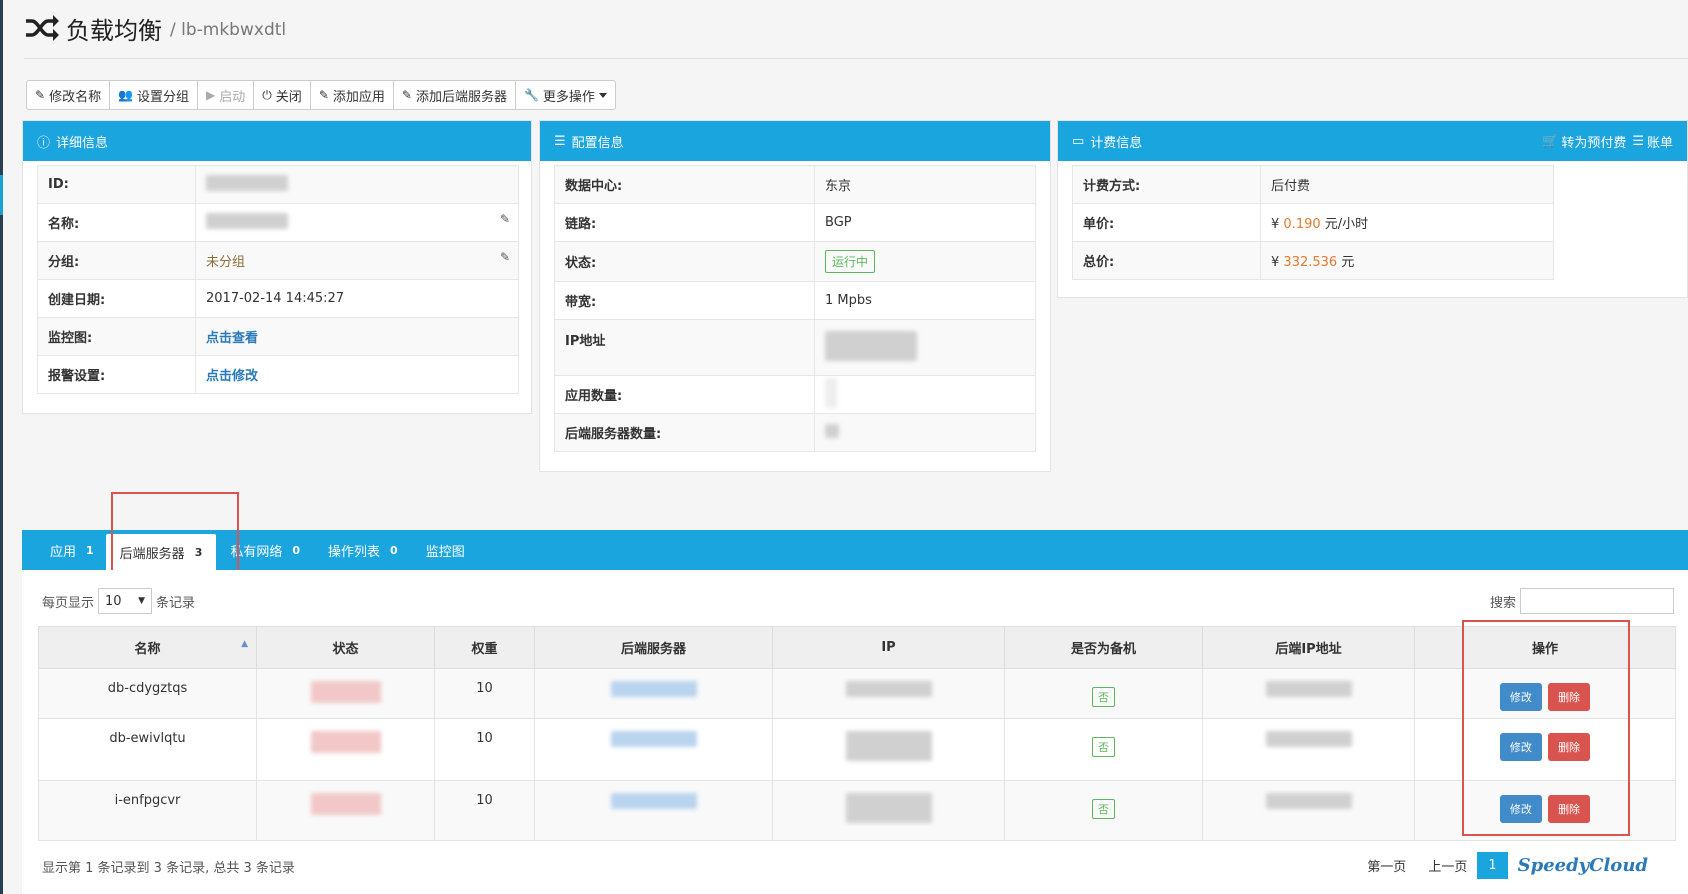 The width and height of the screenshot is (1688, 894). Describe the element at coordinates (232, 97) in the screenshot. I see `start-label: 启动` at that location.